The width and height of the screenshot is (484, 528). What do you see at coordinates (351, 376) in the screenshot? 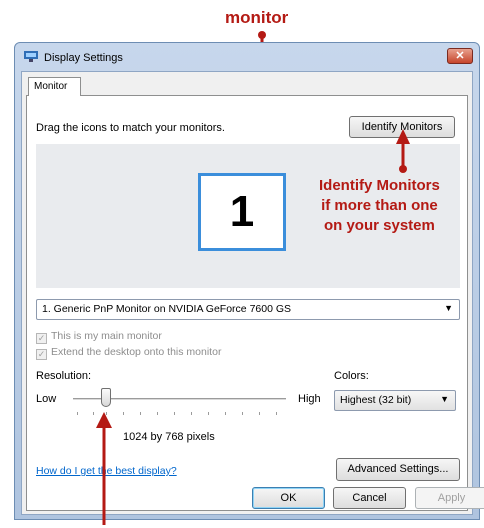
I see `colors-label: Colors:` at bounding box center [351, 376].